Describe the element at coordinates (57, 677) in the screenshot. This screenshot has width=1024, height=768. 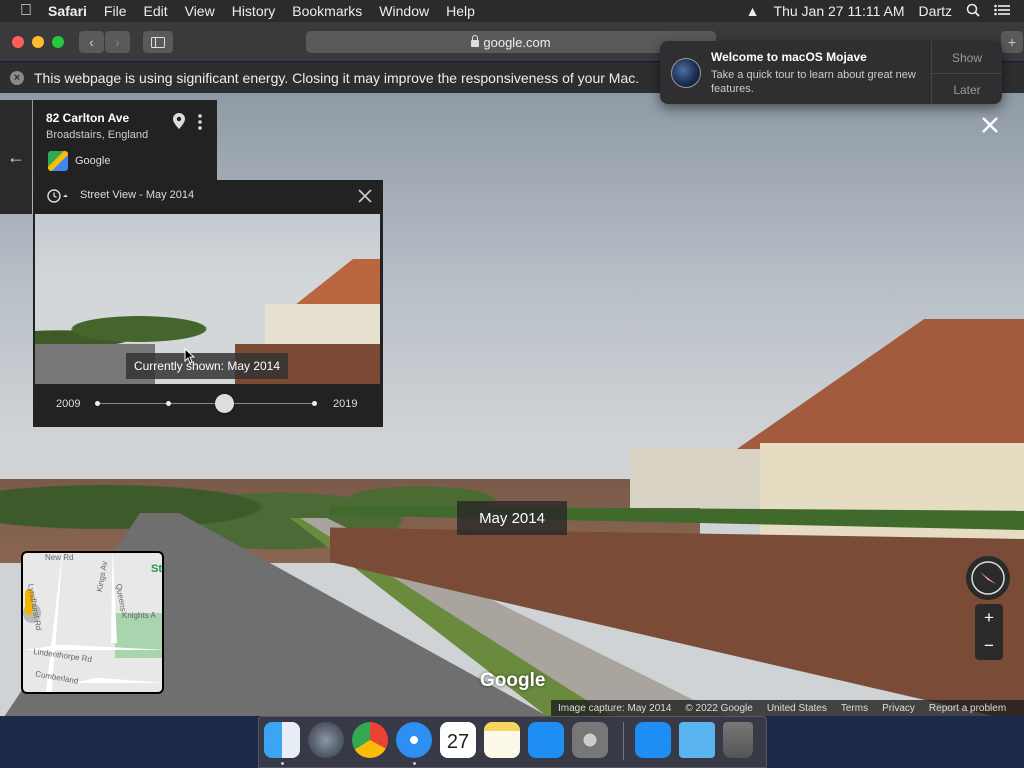
I see `minimap-label: Cumberland` at that location.